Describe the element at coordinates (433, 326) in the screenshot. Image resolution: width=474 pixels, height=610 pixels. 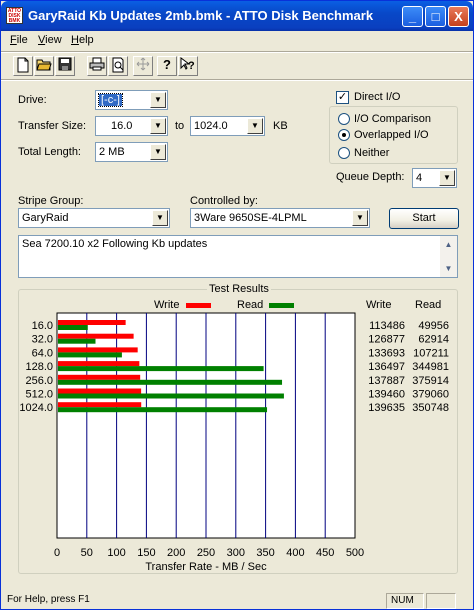
I see `read-value: 49956` at that location.